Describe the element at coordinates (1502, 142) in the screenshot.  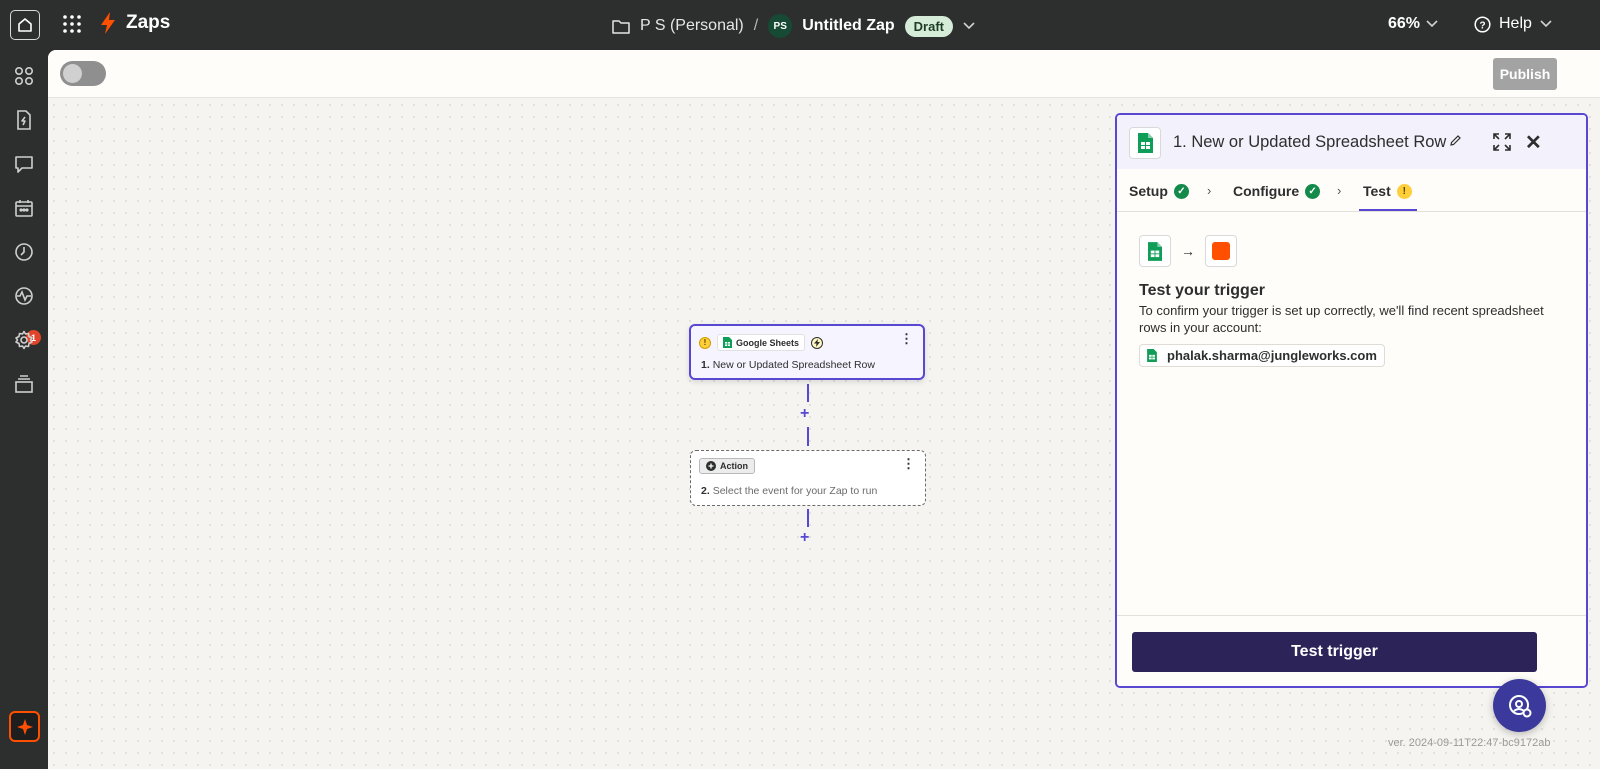
I see `expand-icon` at that location.